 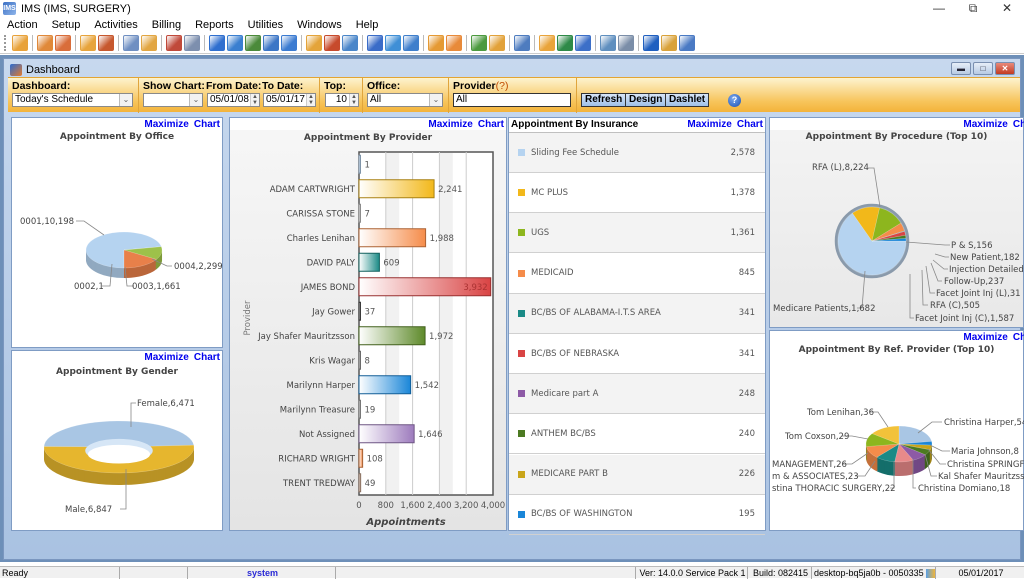 What do you see at coordinates (350, 42) in the screenshot?
I see `report-icon` at bounding box center [350, 42].